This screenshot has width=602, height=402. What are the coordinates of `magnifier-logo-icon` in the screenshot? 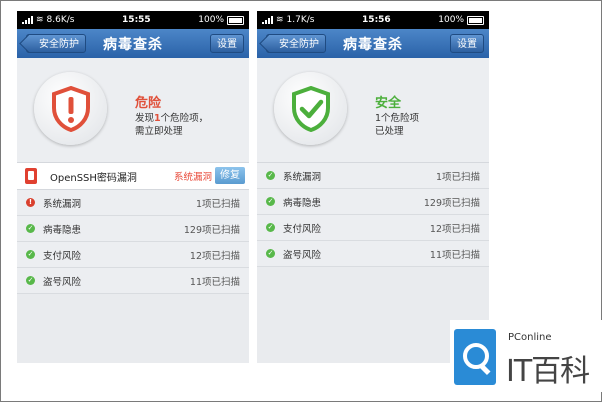 It's located at (475, 357).